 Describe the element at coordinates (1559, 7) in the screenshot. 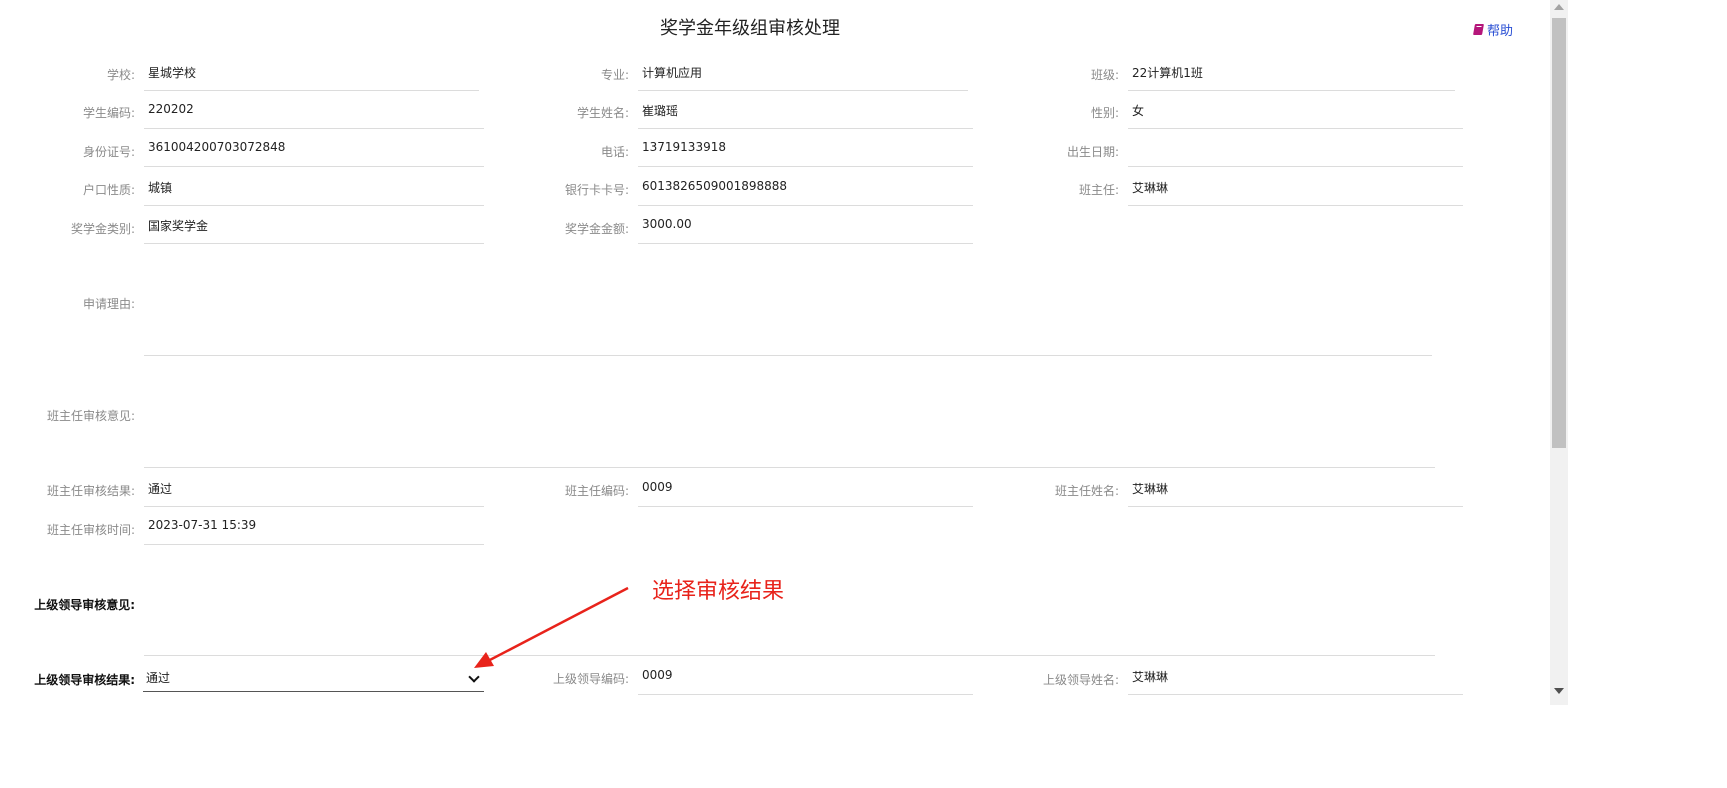

I see `scroll-up-icon` at that location.